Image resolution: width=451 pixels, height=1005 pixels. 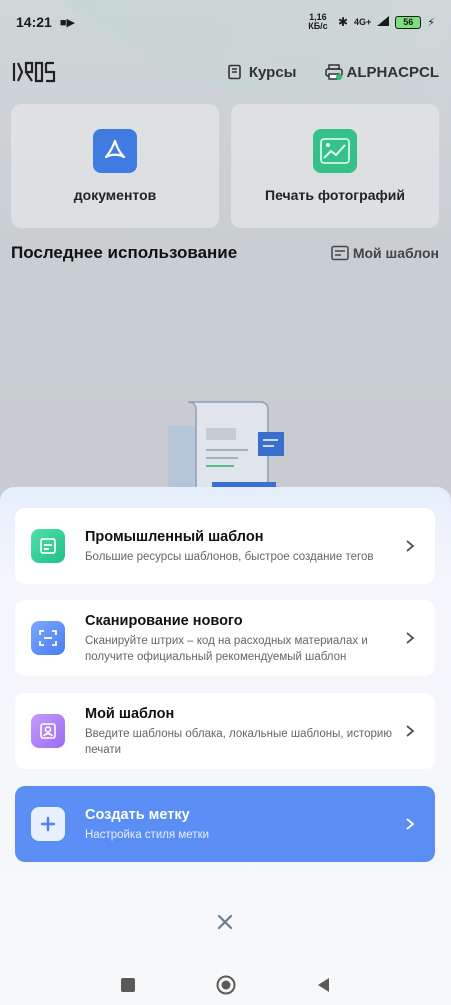 What do you see at coordinates (34, 72) in the screenshot?
I see `brand-logo` at bounding box center [34, 72].